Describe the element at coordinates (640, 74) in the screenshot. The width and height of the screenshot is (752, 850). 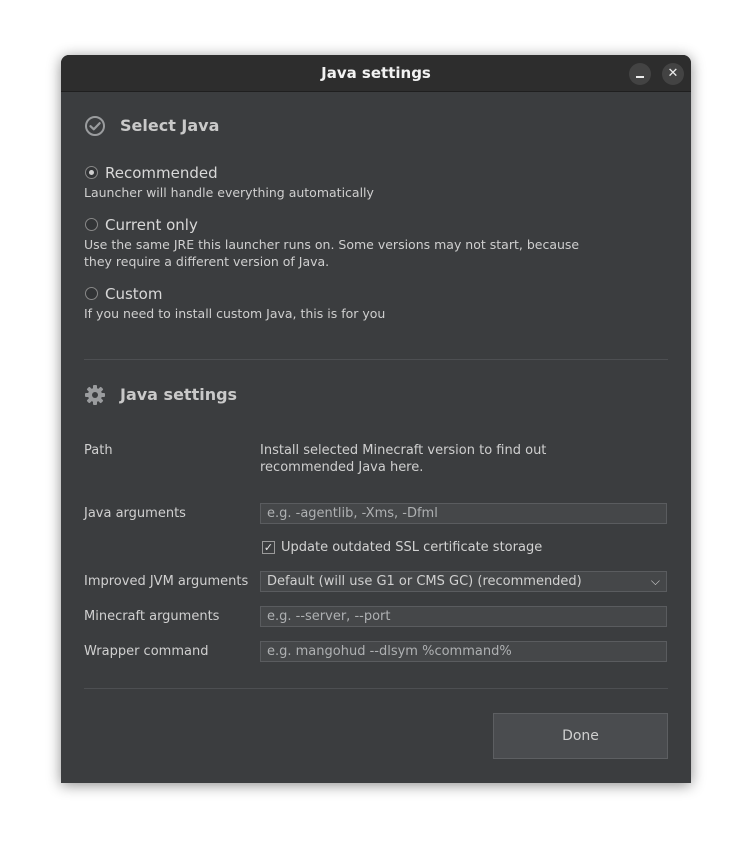
I see `minimize-button` at that location.